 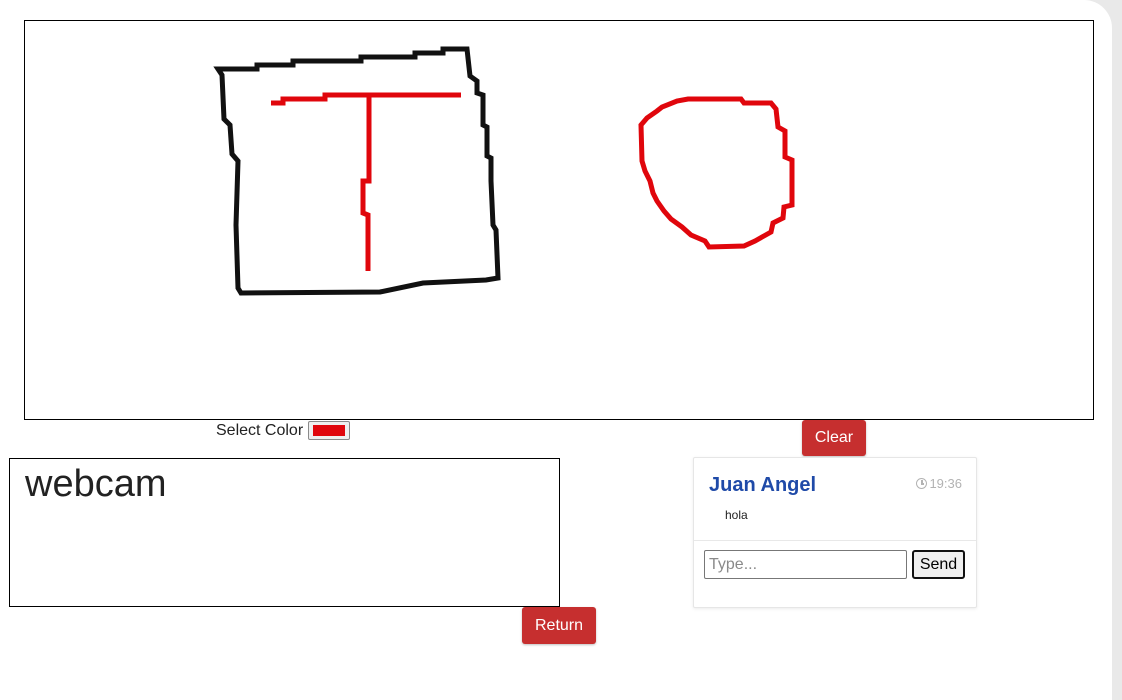 I want to click on black-square-stroke, so click(x=357, y=171).